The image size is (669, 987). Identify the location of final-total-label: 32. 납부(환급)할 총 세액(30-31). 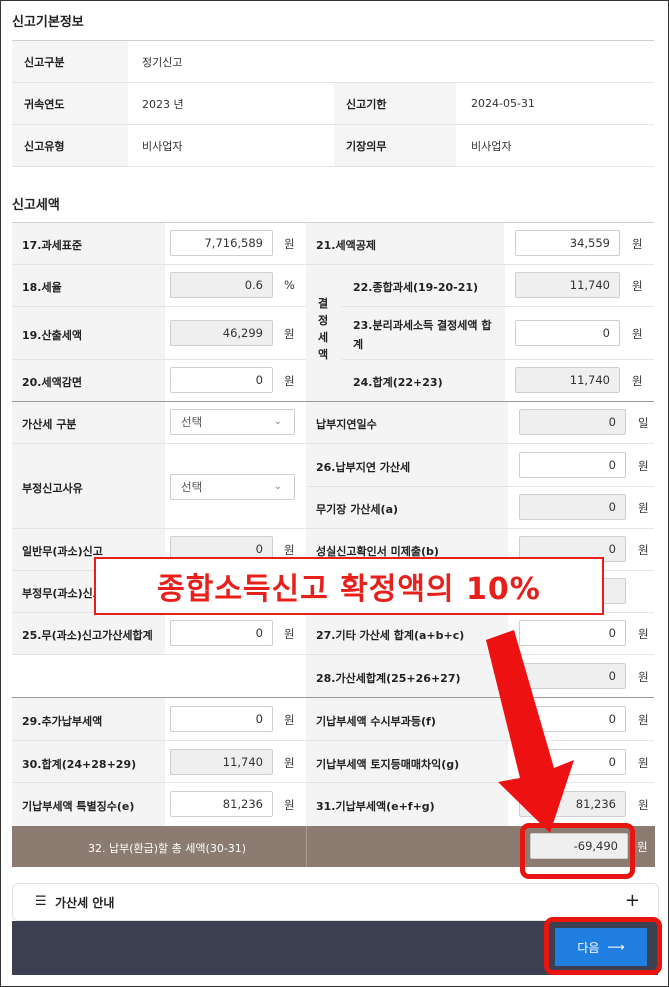
(167, 848).